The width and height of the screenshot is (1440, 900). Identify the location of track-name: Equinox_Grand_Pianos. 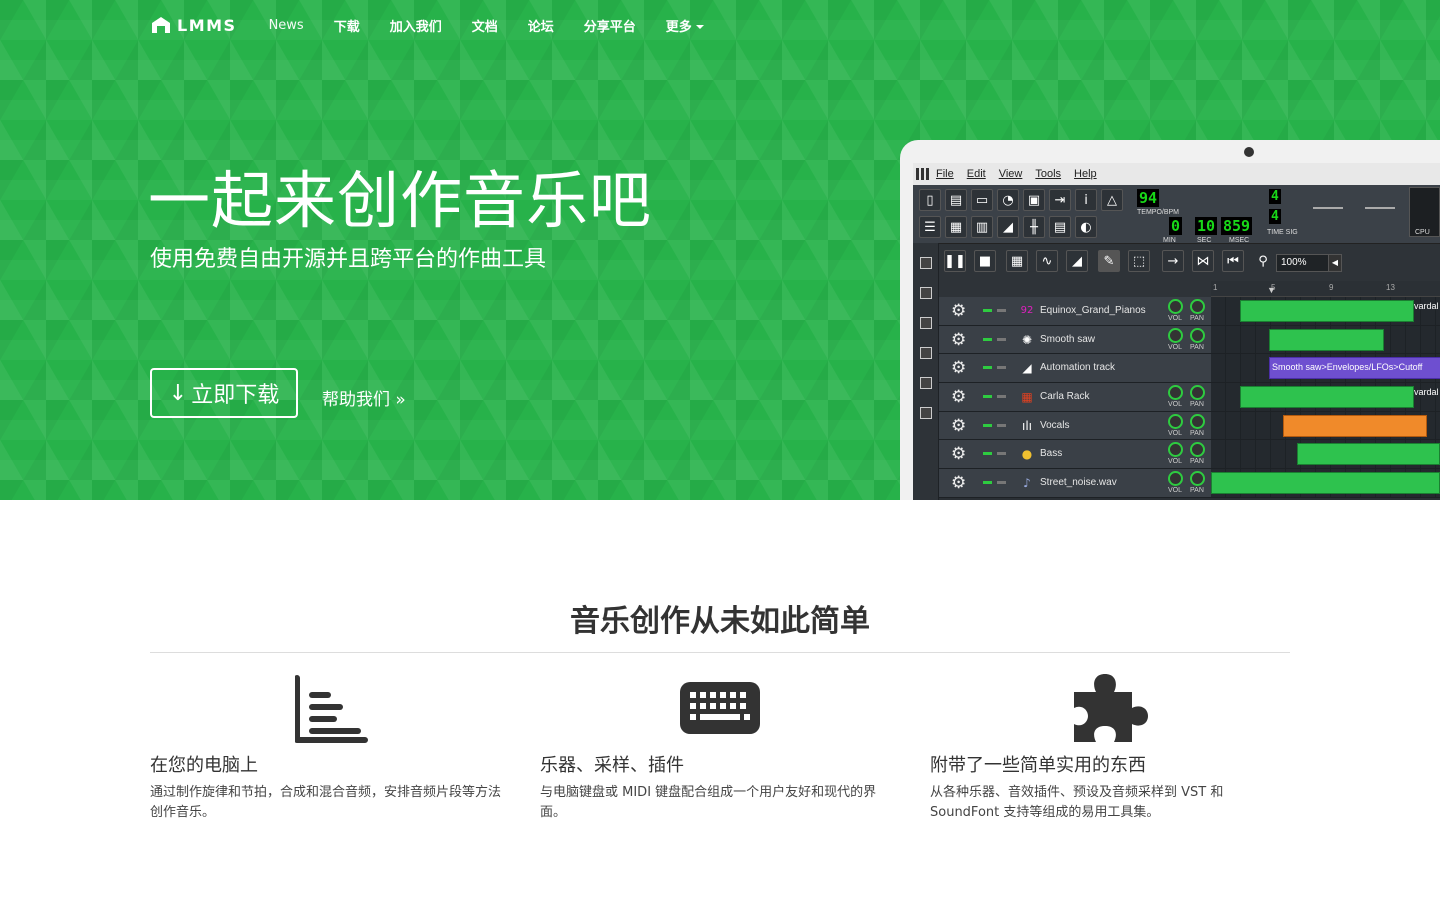
(1093, 310).